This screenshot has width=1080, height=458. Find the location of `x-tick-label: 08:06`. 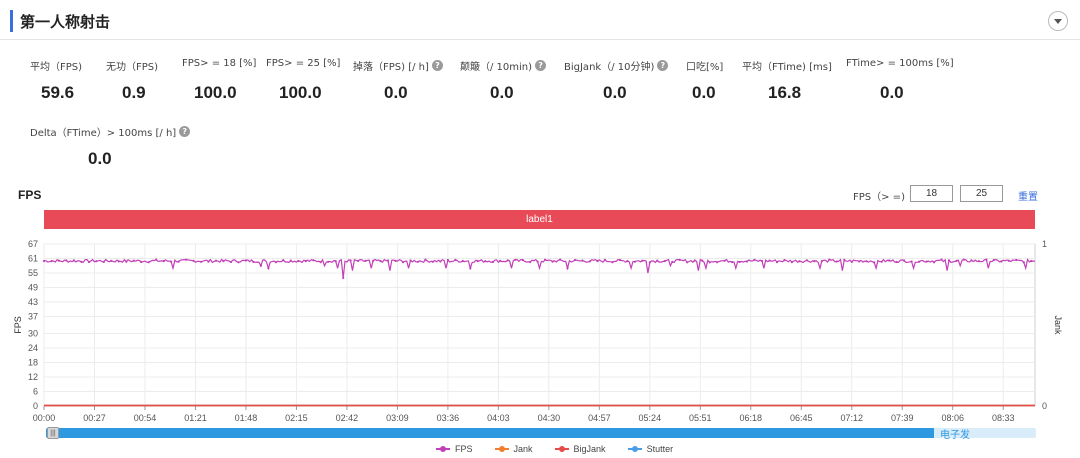

x-tick-label: 08:06 is located at coordinates (952, 418).